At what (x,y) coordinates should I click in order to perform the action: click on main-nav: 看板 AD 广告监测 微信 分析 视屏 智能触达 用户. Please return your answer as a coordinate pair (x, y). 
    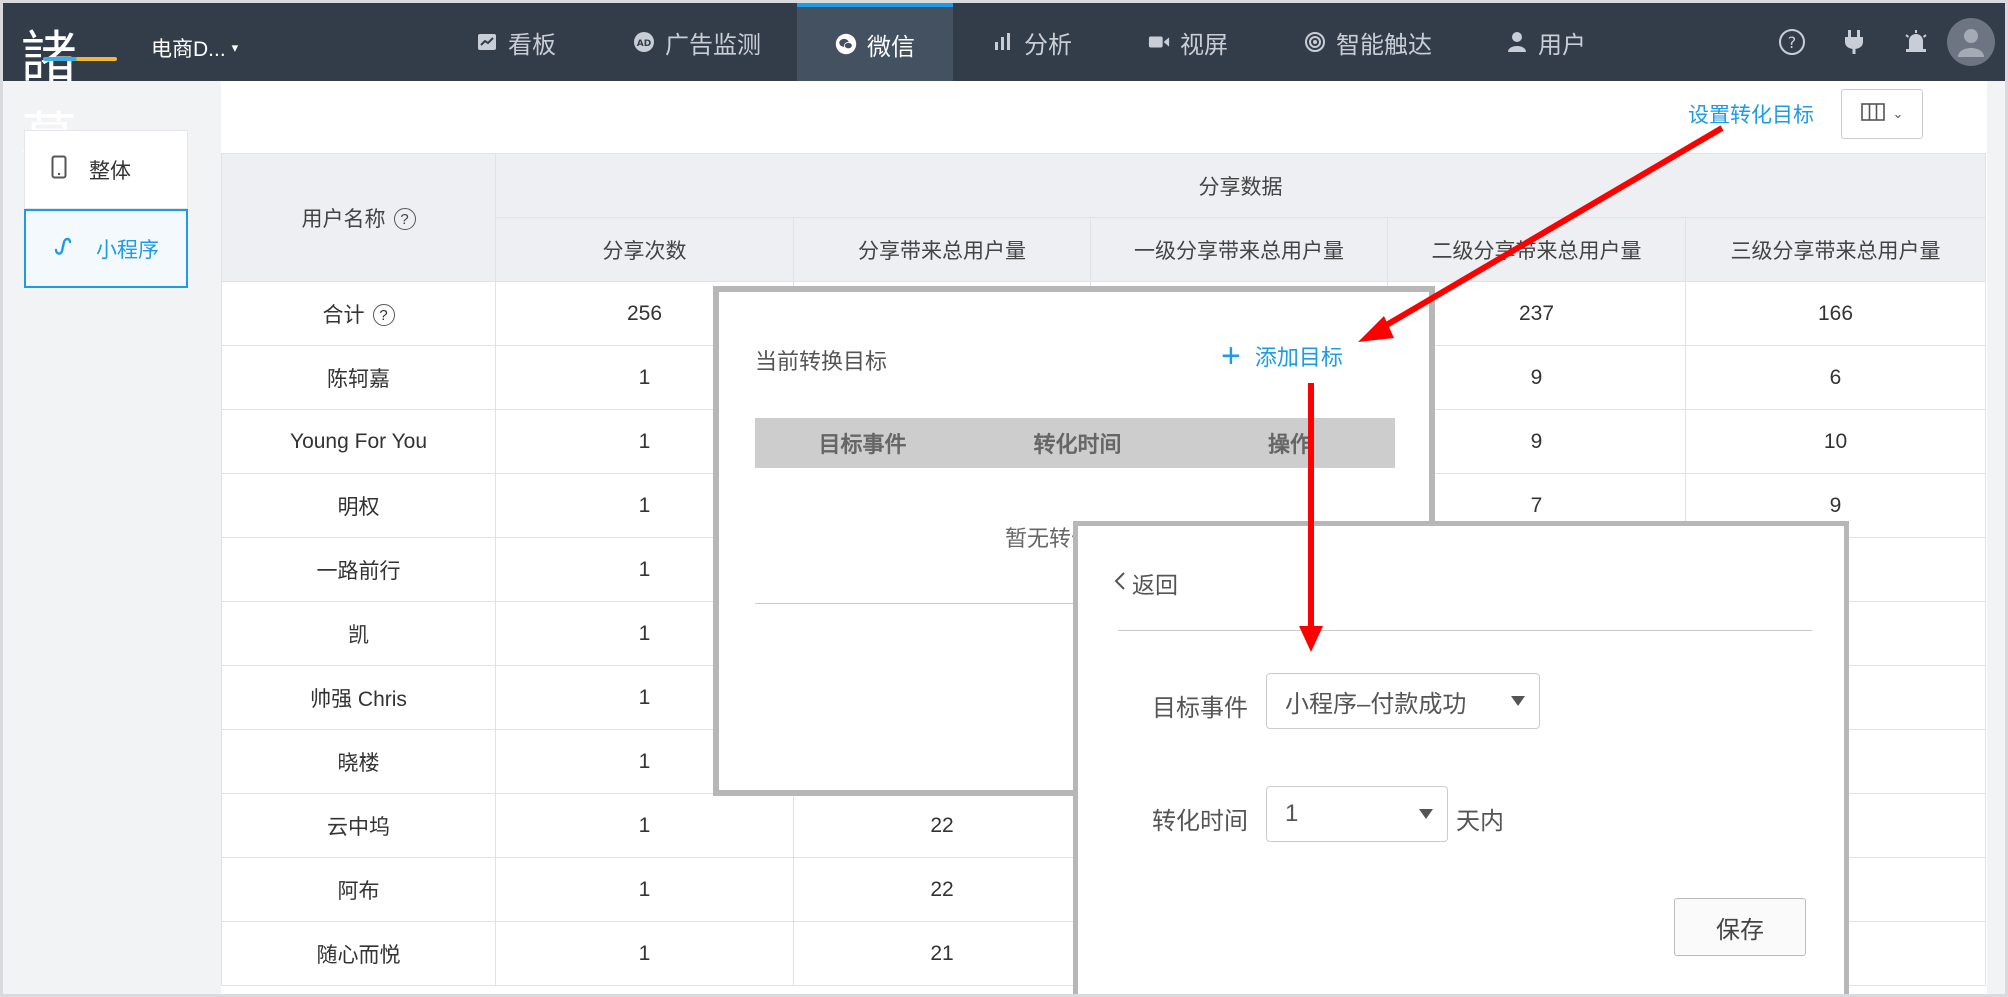
    Looking at the image, I should click on (1028, 42).